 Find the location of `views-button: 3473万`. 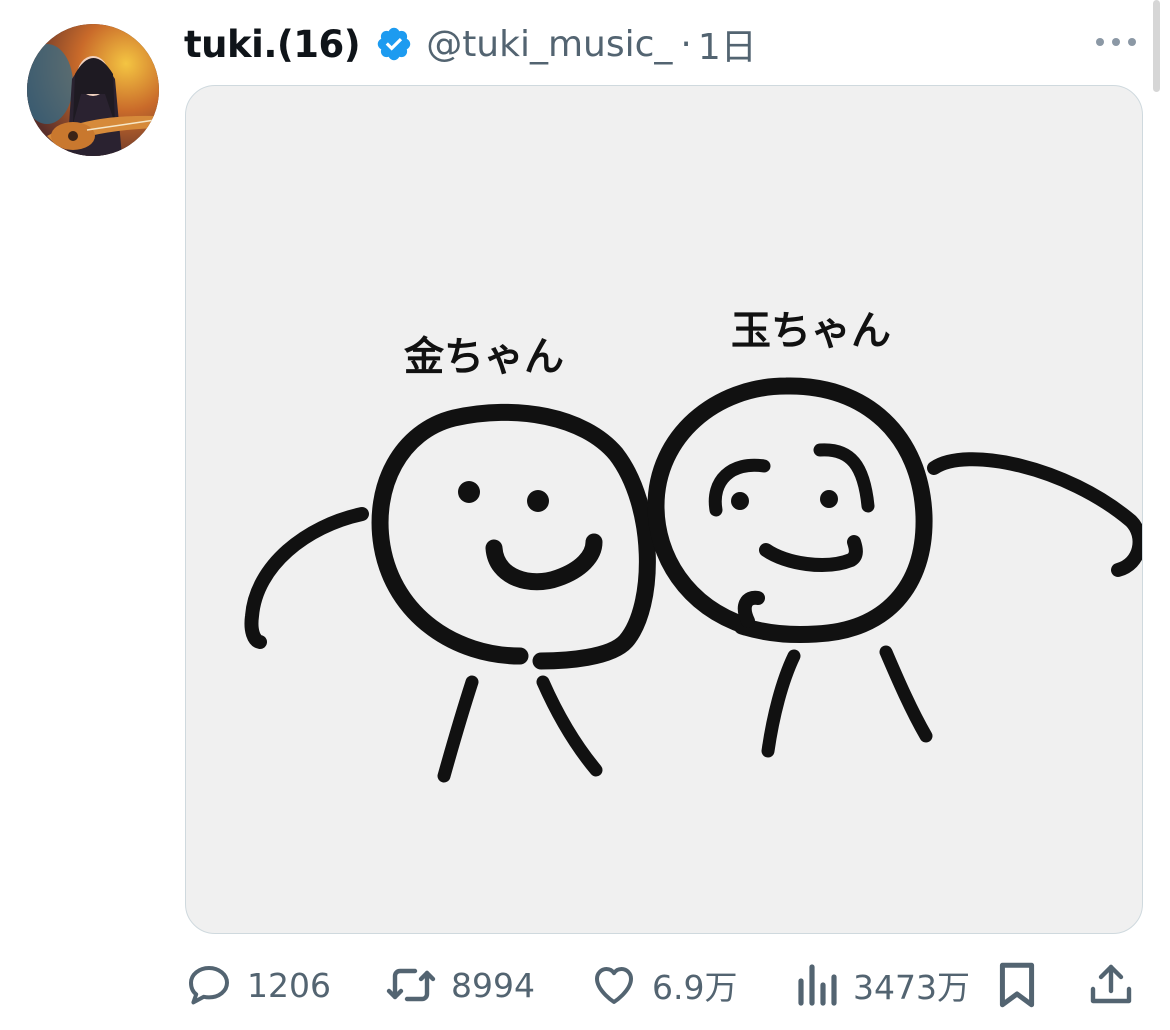

views-button: 3473万 is located at coordinates (882, 985).